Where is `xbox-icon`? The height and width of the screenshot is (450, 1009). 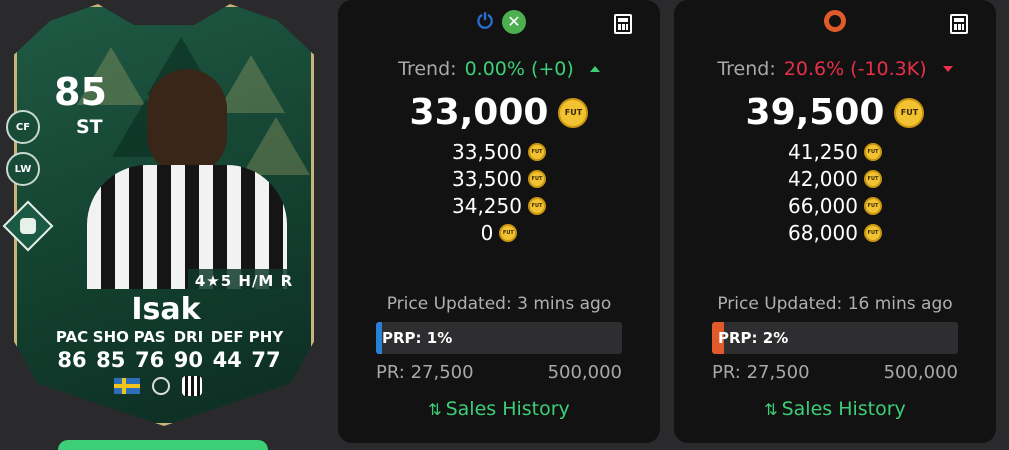 xbox-icon is located at coordinates (514, 22).